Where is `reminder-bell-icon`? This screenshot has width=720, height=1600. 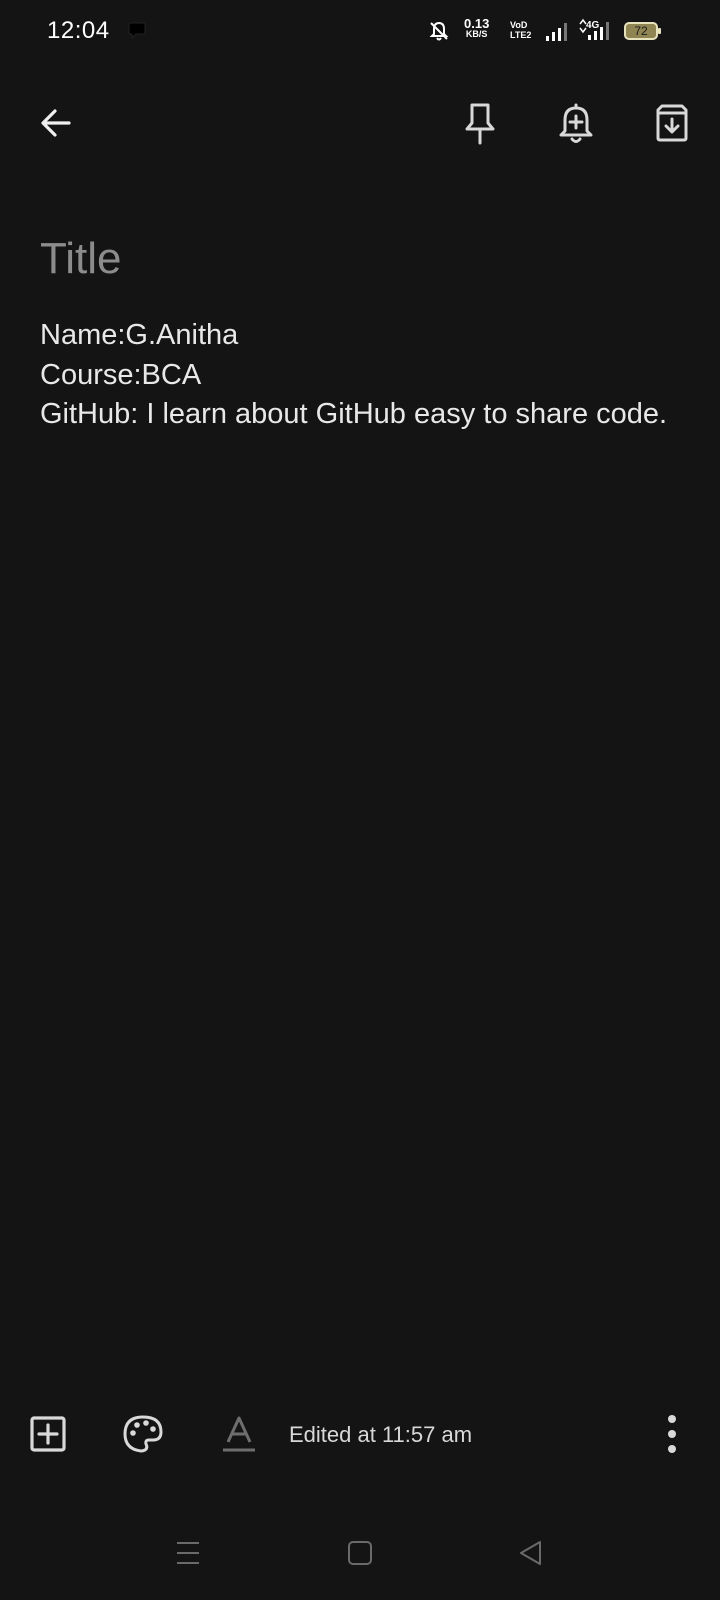
reminder-bell-icon is located at coordinates (576, 125).